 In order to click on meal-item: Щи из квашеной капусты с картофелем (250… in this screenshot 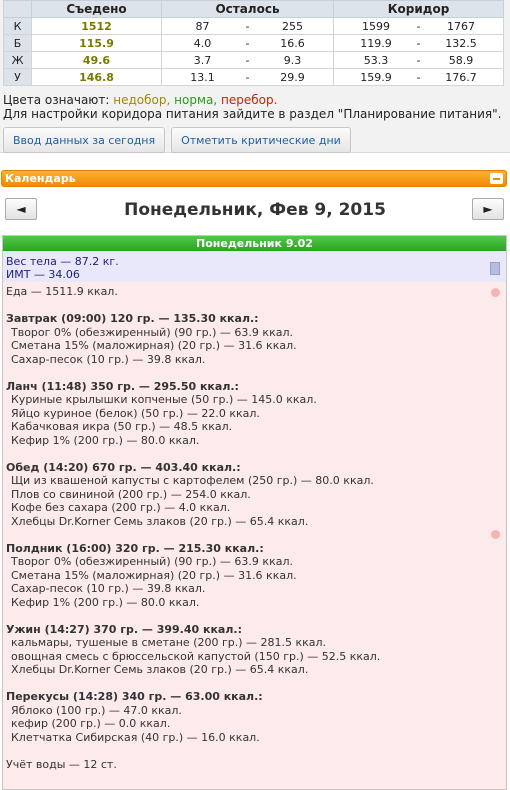, I will do `click(192, 480)`.